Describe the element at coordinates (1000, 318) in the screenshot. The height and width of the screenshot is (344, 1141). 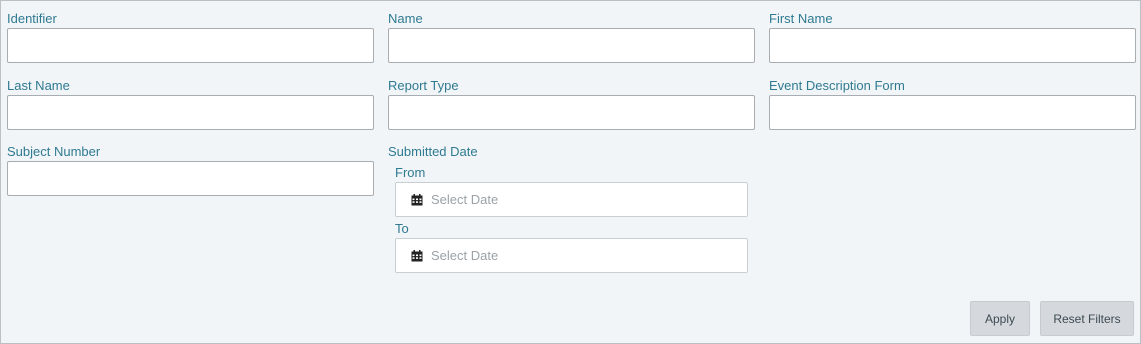
I see `apply-button: Apply` at that location.